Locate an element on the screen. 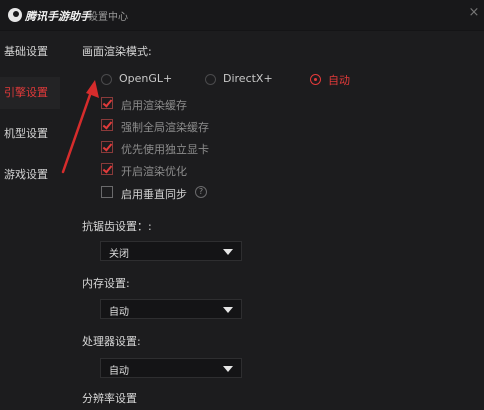 Image resolution: width=484 pixels, height=410 pixels. sidebar-item-device: 机型设置 is located at coordinates (30, 134).